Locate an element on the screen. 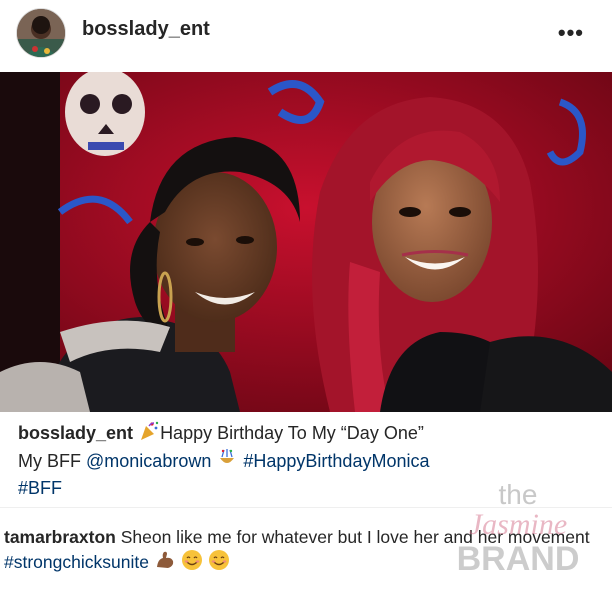 This screenshot has width=612, height=590. caption-text-2: My BFF is located at coordinates (49, 461).